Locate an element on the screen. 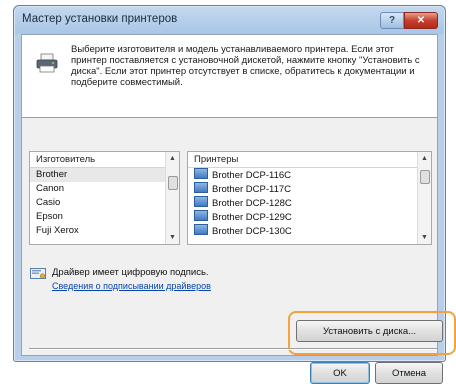  printer-model-item: Brother DCP-129C is located at coordinates (302, 217).